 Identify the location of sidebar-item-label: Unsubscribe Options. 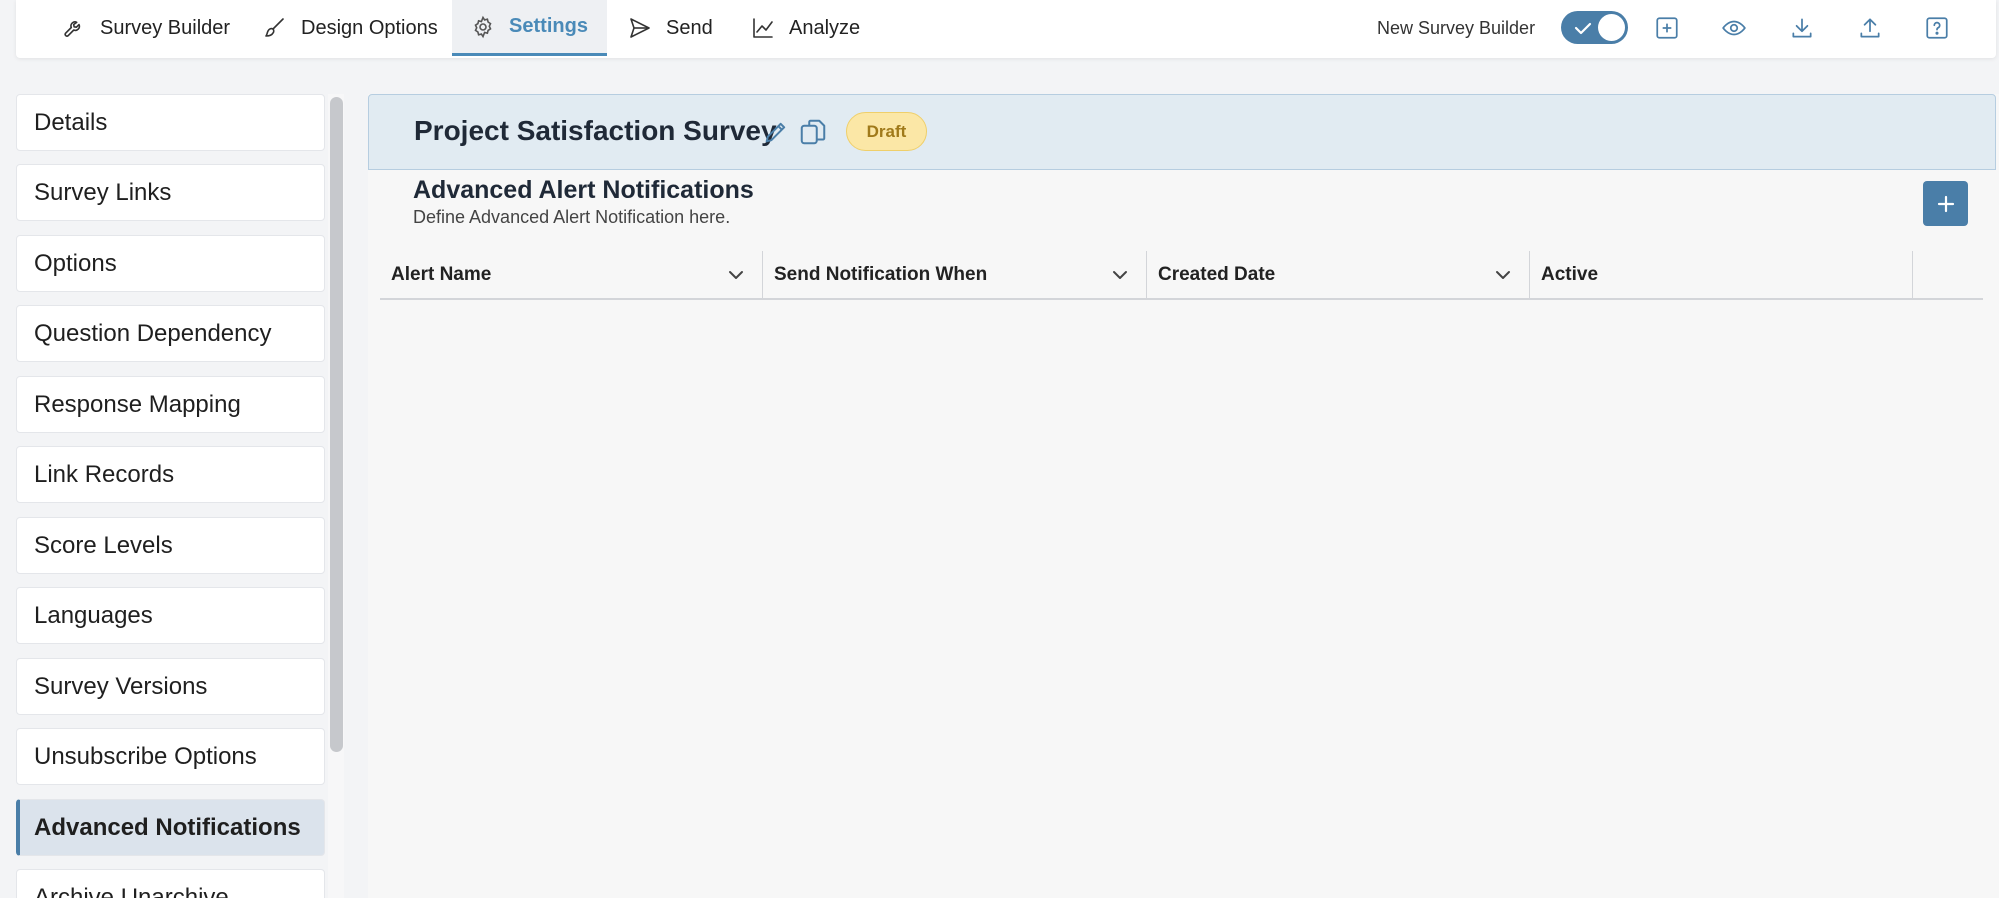
(145, 756).